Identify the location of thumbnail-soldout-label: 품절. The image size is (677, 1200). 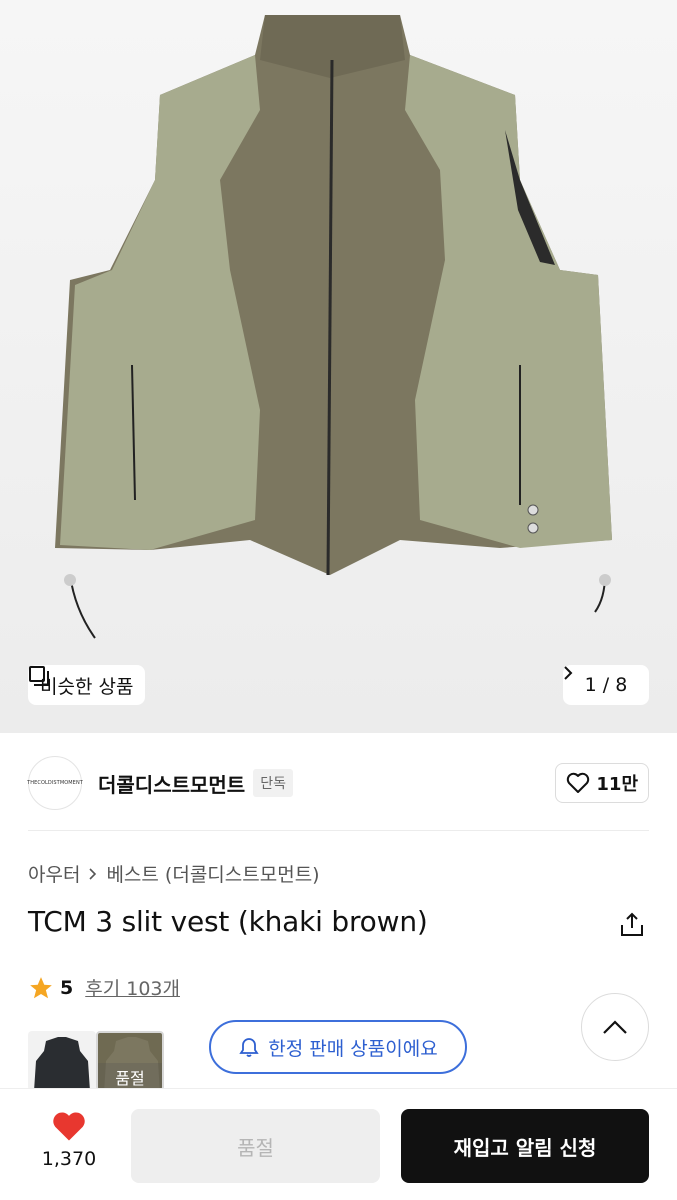
(130, 1076).